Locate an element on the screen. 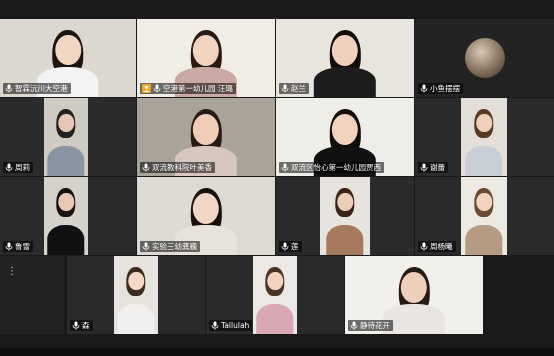 This screenshot has width=554, height=356. participant-name-label: 森 is located at coordinates (81, 325).